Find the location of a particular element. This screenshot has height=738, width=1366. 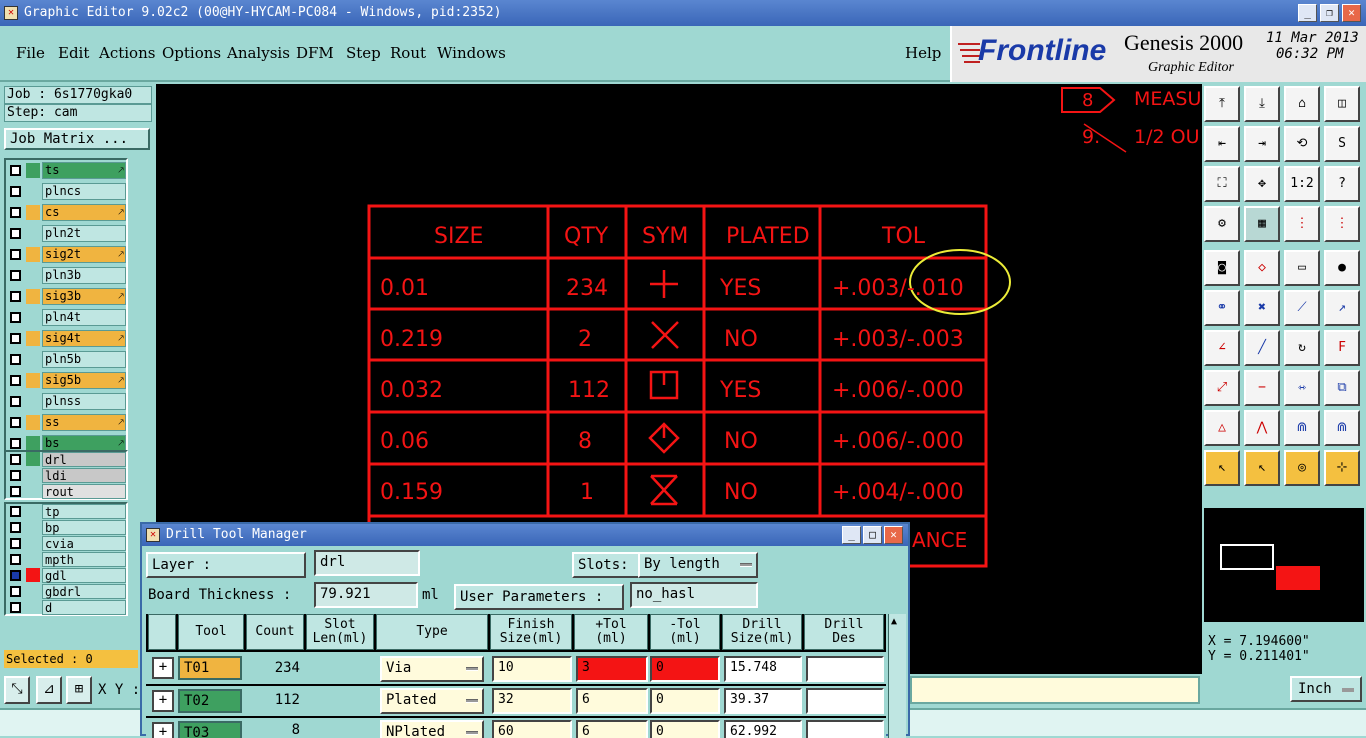

layer-name: pln4t is located at coordinates (84, 317).